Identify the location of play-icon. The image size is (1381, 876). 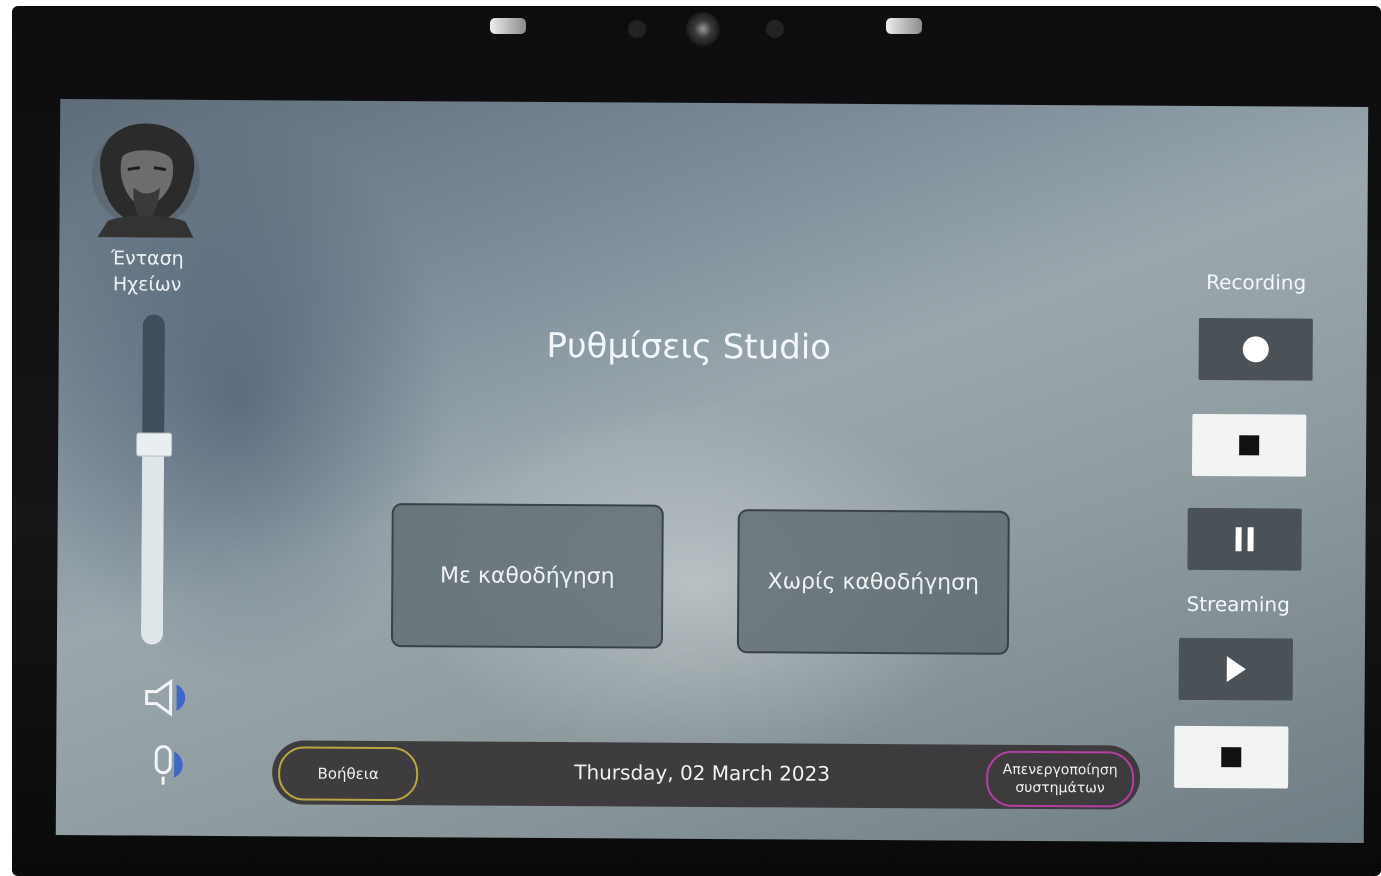
(1236, 669).